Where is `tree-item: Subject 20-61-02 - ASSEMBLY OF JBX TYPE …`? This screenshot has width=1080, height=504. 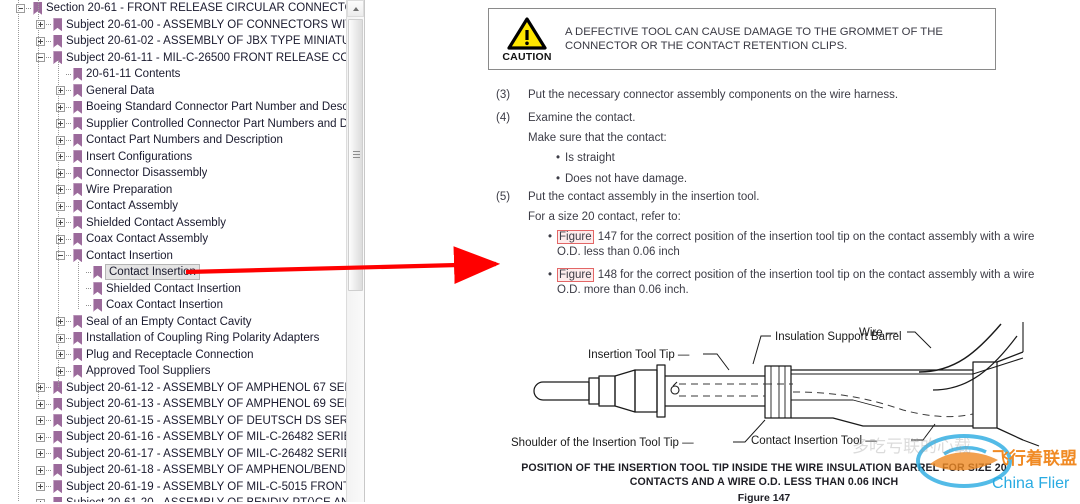 tree-item: Subject 20-61-02 - ASSEMBLY OF JBX TYPE … is located at coordinates (173, 41).